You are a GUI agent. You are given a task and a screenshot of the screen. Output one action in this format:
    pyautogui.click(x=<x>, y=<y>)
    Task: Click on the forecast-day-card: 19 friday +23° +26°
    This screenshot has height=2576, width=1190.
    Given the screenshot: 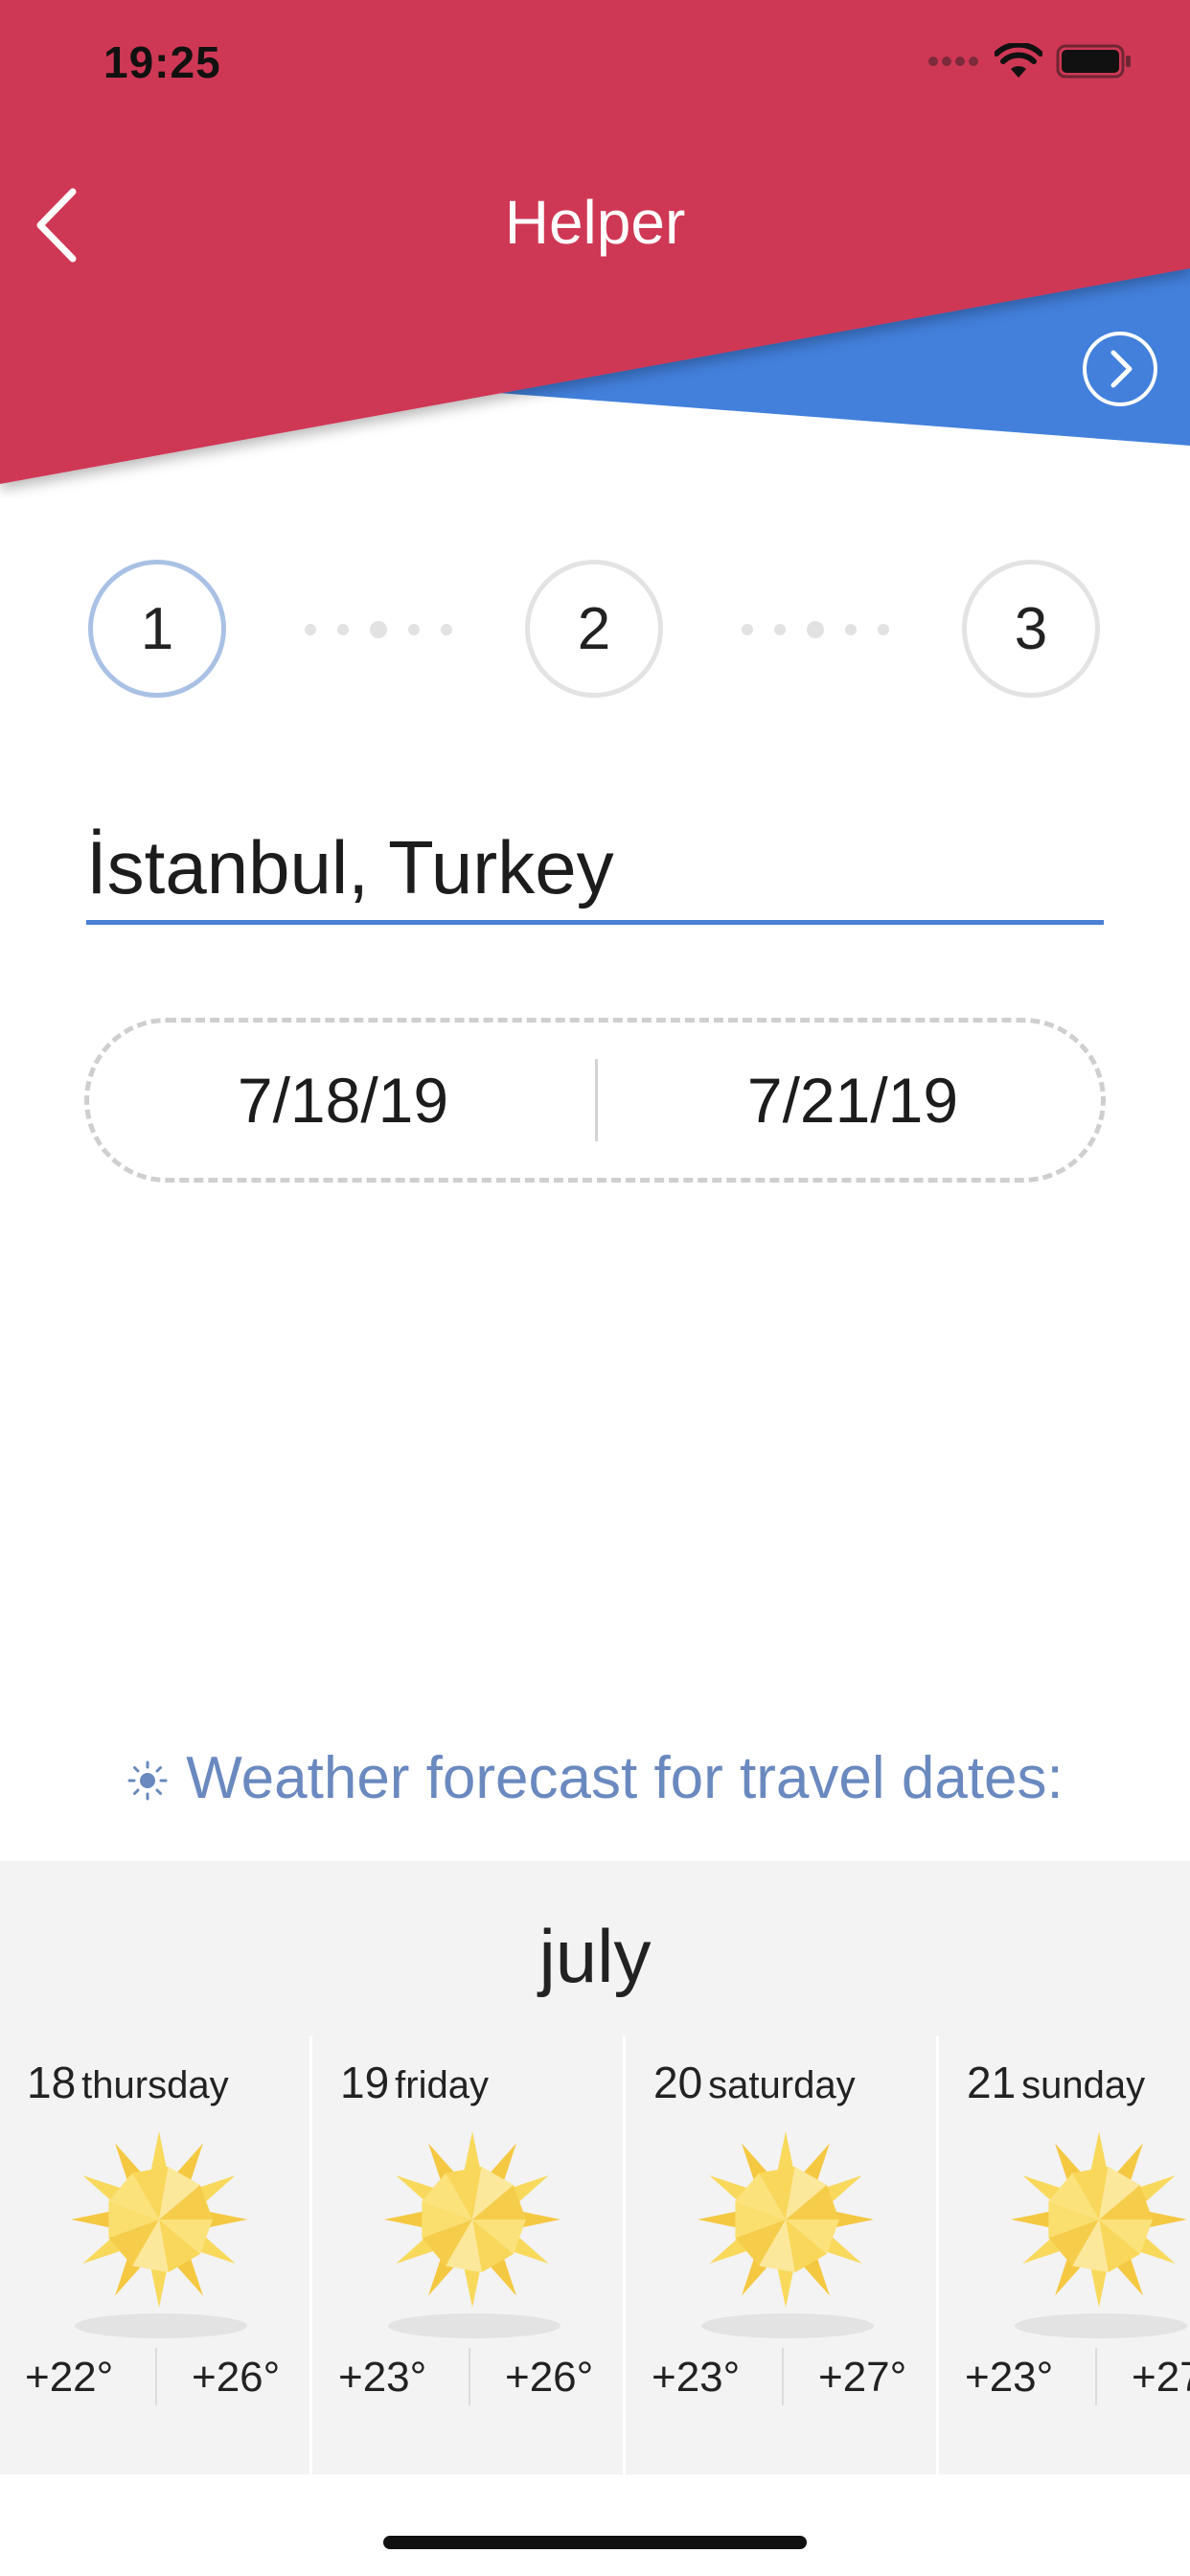 What is the action you would take?
    pyautogui.click(x=470, y=2255)
    